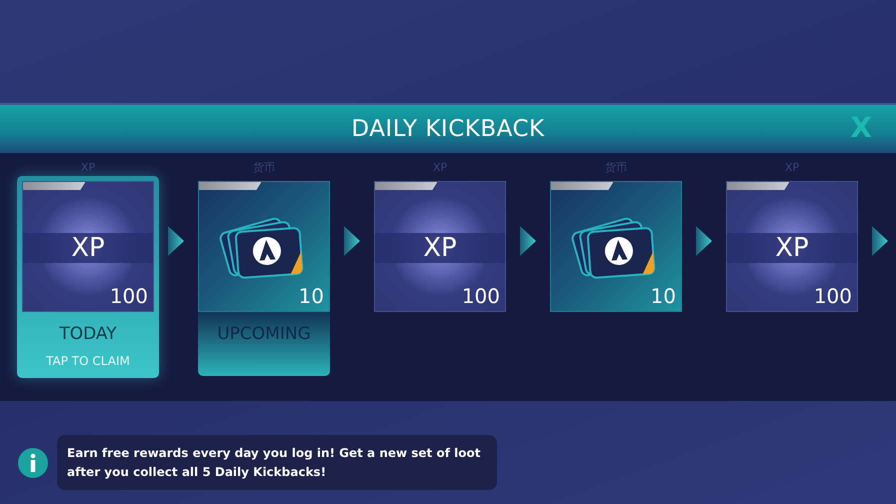 Image resolution: width=896 pixels, height=504 pixels. Describe the element at coordinates (88, 361) in the screenshot. I see `claim-label: TAP TO CLAIM` at that location.